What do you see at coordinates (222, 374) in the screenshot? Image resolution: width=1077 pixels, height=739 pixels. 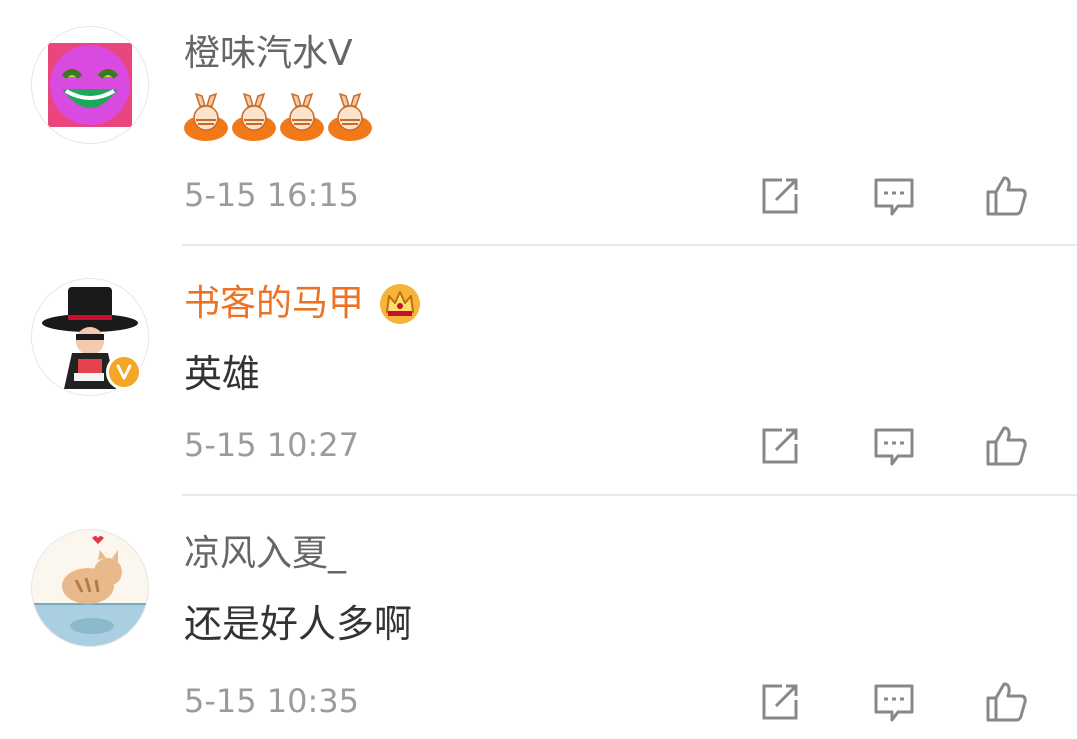 I see `comment-text: 英雄` at bounding box center [222, 374].